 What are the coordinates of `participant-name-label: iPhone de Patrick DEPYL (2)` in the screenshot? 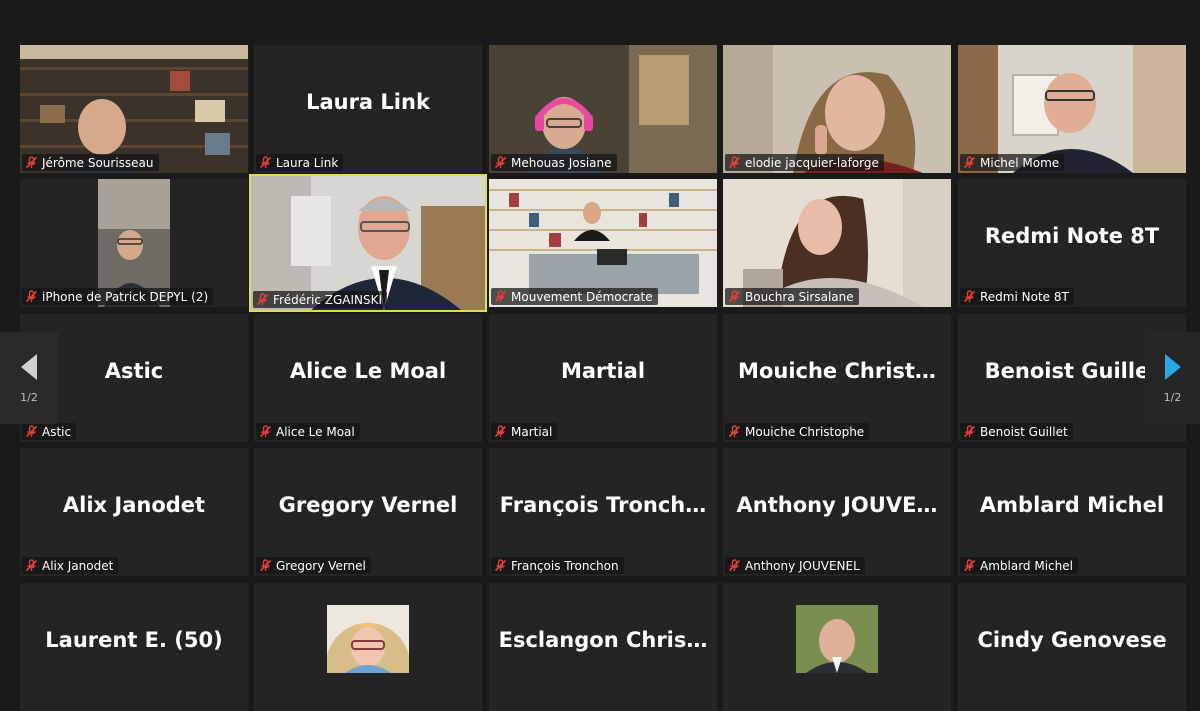 It's located at (118, 296).